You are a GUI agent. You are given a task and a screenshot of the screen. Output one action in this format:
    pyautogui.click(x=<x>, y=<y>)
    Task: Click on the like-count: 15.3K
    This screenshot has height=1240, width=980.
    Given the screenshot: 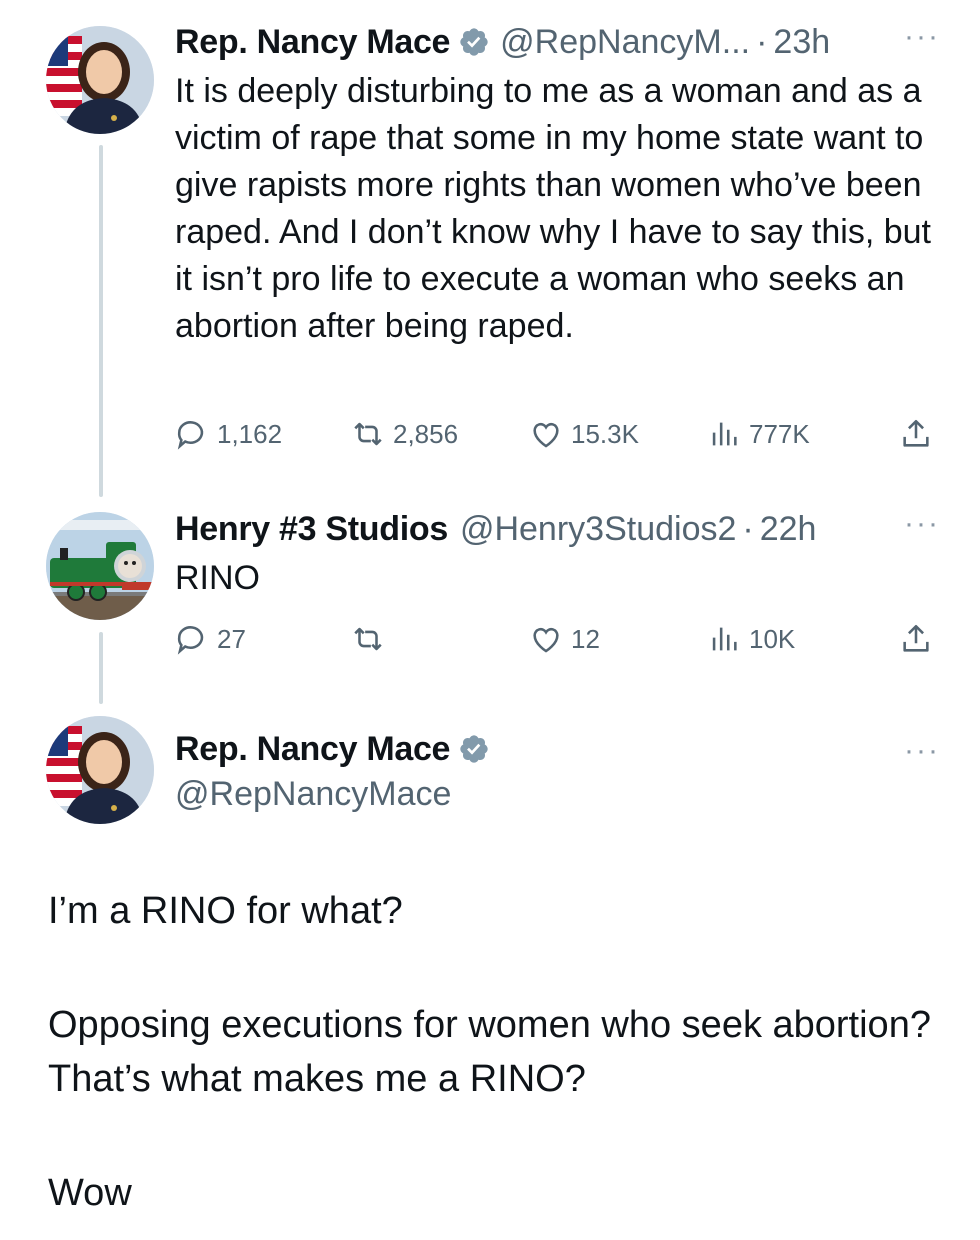 What is the action you would take?
    pyautogui.click(x=605, y=433)
    